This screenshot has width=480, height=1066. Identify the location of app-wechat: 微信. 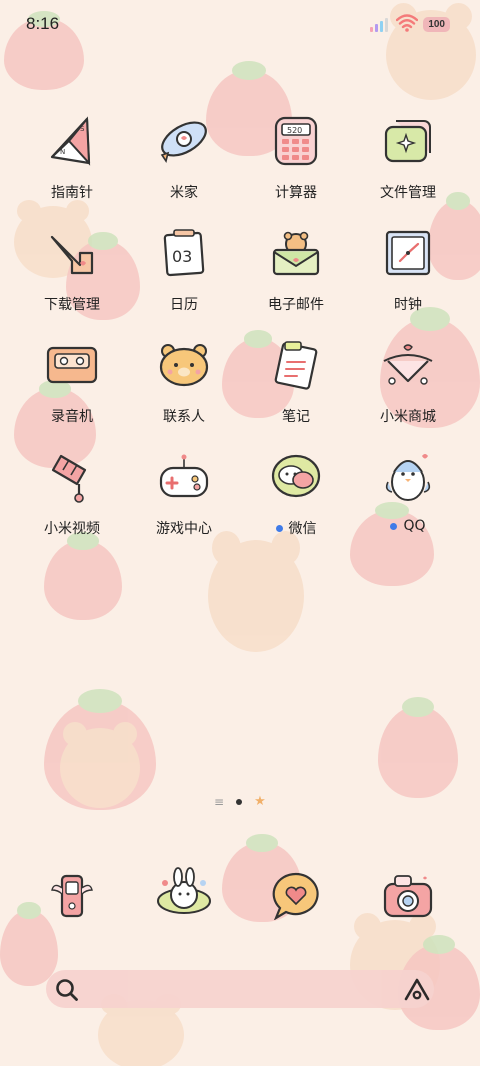
(296, 500).